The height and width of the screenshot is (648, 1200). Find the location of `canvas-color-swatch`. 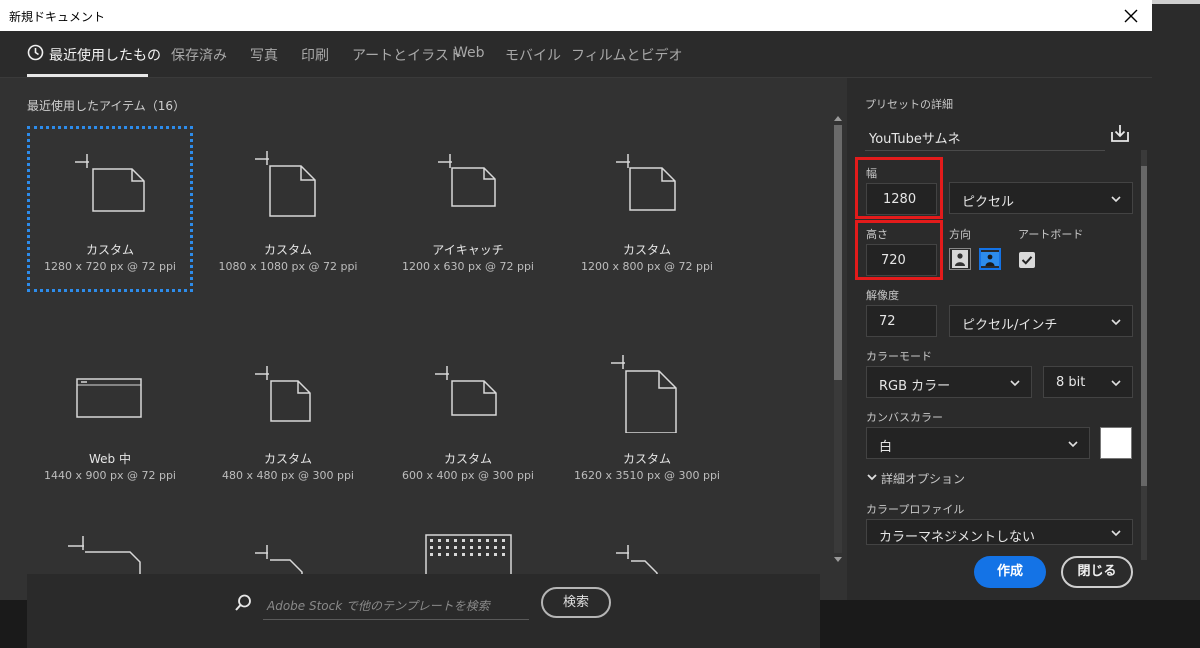

canvas-color-swatch is located at coordinates (1116, 443).